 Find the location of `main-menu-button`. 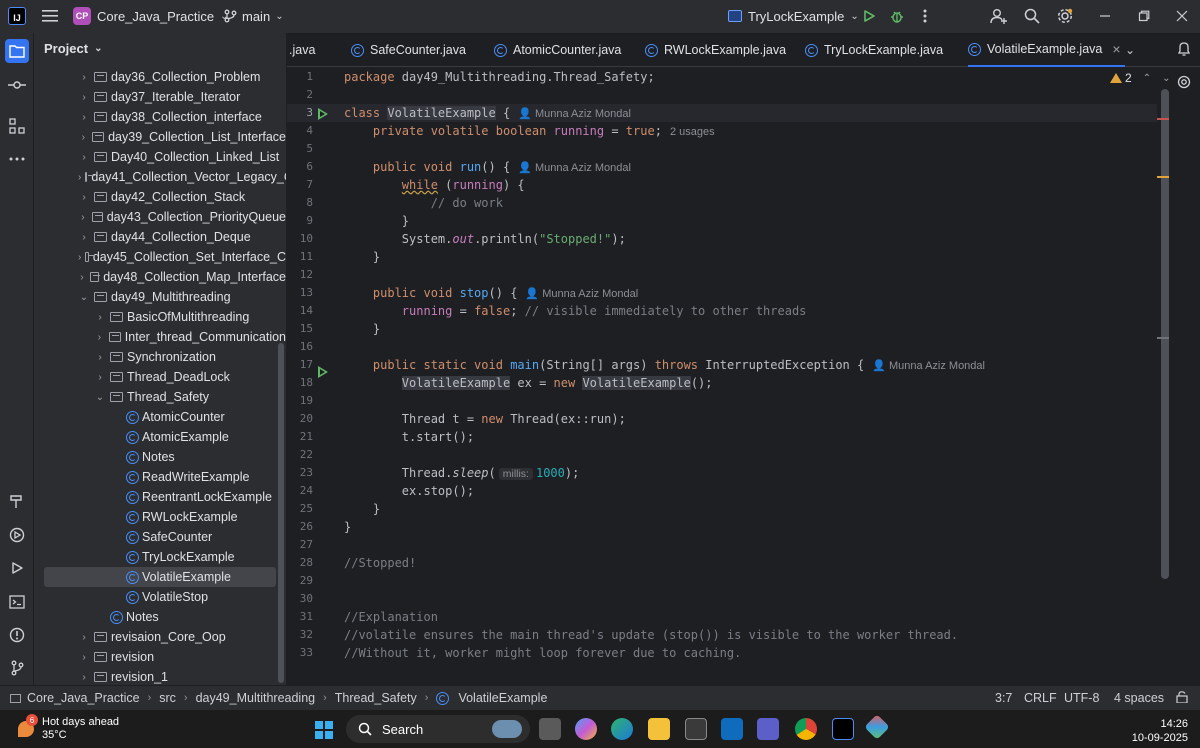

main-menu-button is located at coordinates (50, 16).